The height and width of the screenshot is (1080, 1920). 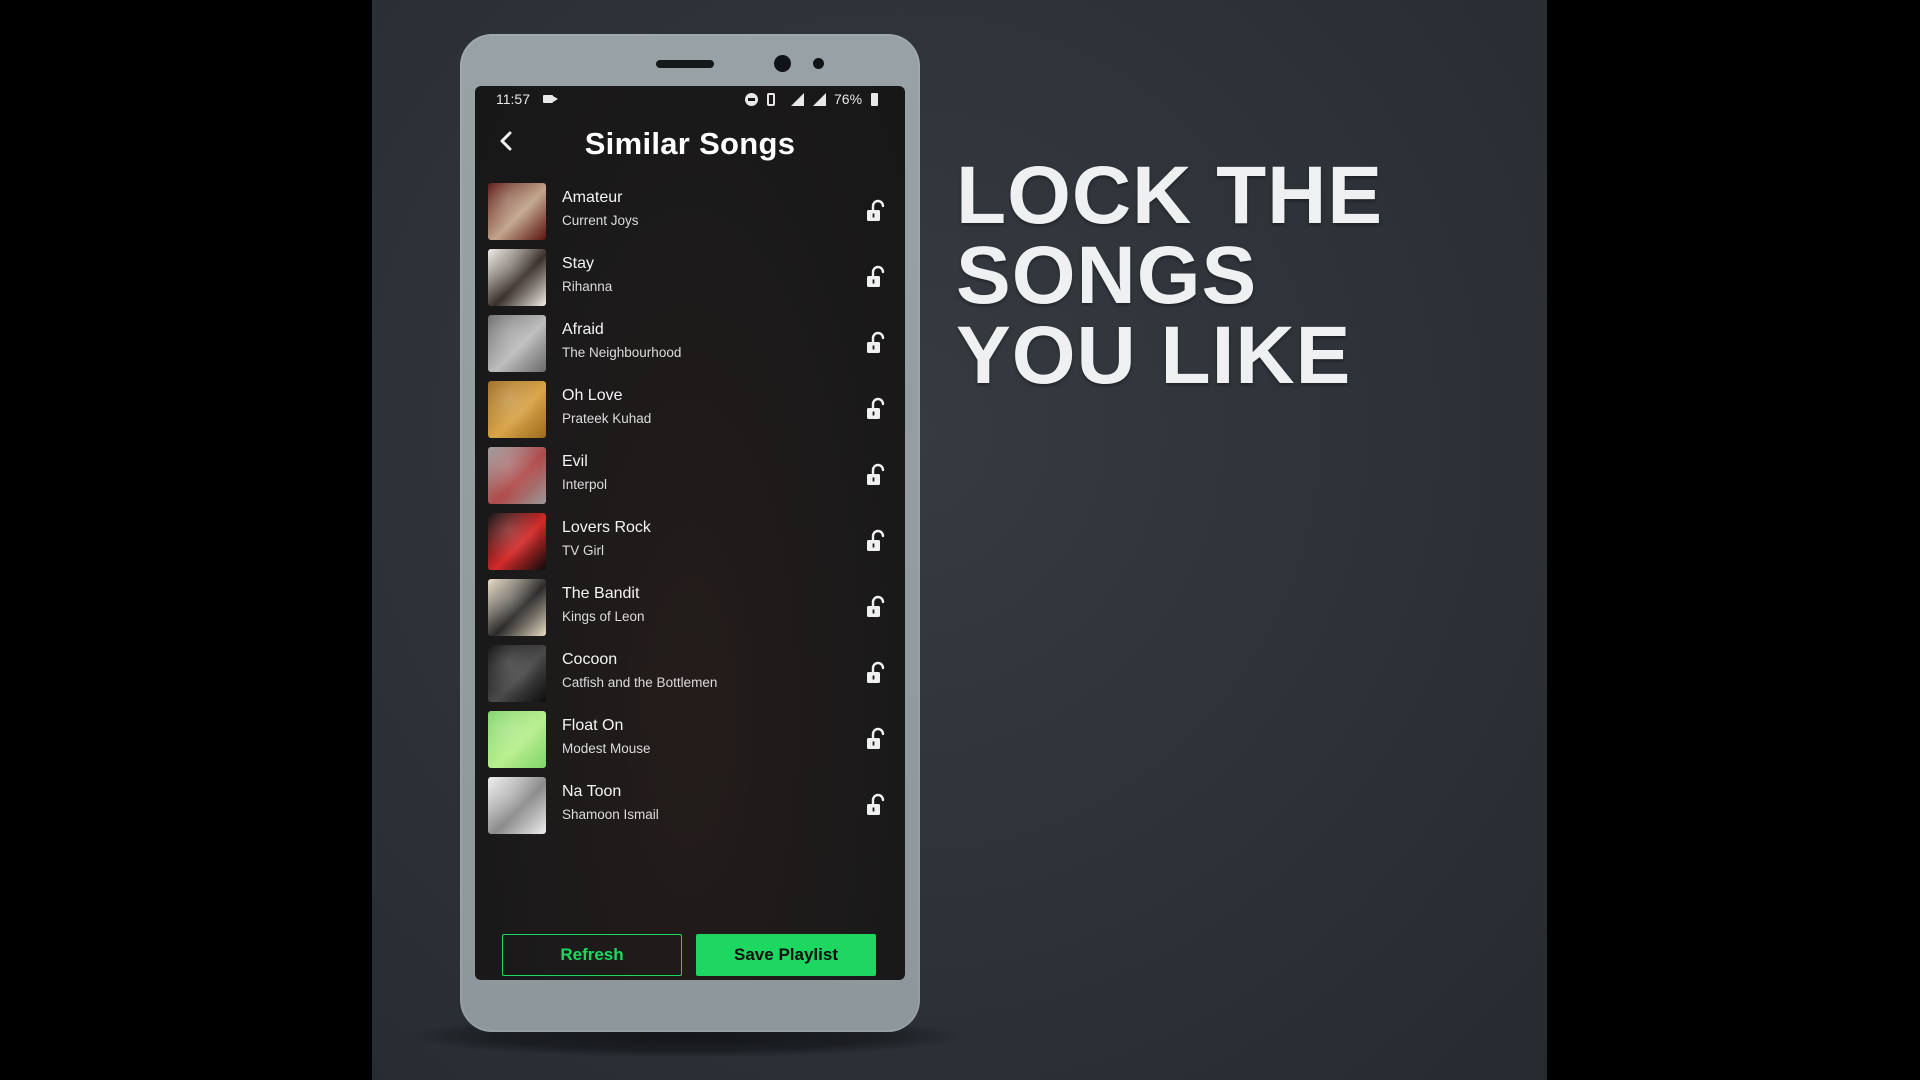 I want to click on song-artist: Rihanna, so click(x=587, y=286).